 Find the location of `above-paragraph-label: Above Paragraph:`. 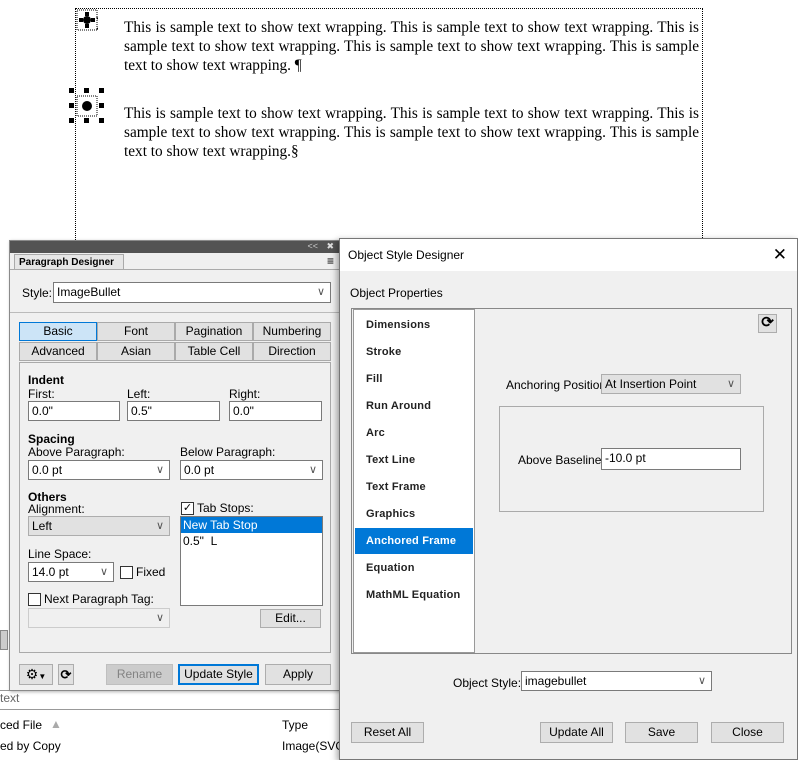

above-paragraph-label: Above Paragraph: is located at coordinates (76, 452).